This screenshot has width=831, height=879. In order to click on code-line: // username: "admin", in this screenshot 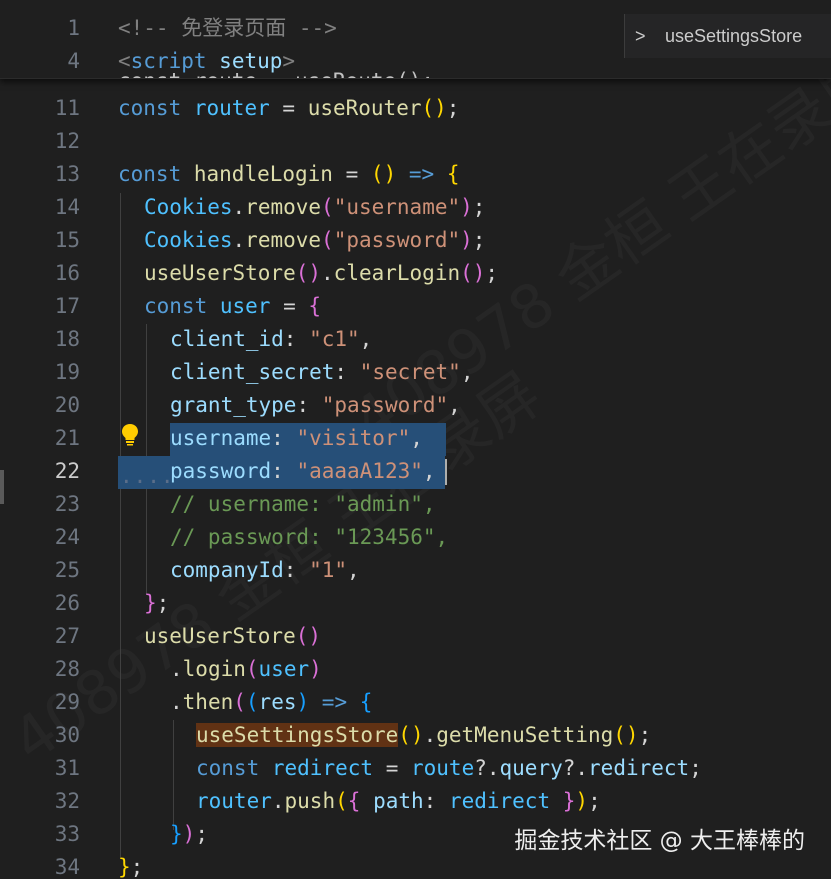, I will do `click(303, 504)`.